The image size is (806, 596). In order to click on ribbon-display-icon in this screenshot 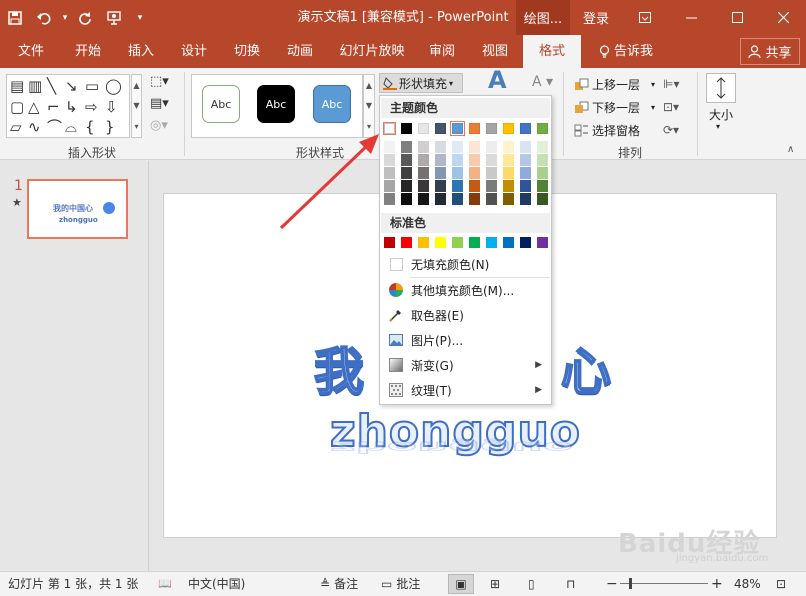, I will do `click(645, 17)`.